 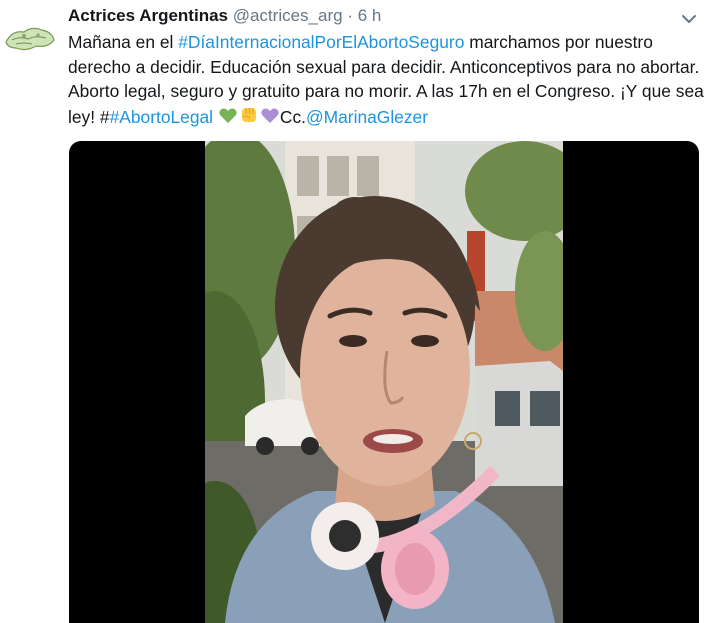 I want to click on hashtag-link: #AbortoLegal, so click(x=161, y=117).